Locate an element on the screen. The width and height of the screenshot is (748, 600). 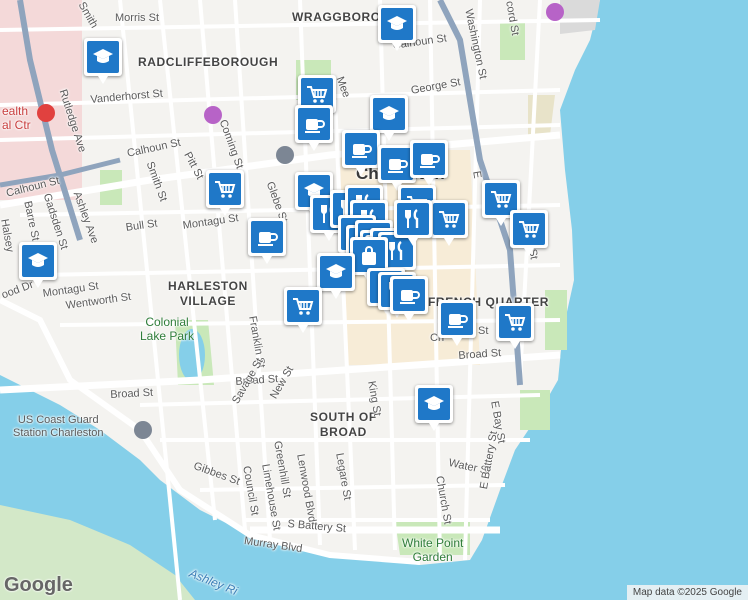
google-logo: Google is located at coordinates (38, 585).